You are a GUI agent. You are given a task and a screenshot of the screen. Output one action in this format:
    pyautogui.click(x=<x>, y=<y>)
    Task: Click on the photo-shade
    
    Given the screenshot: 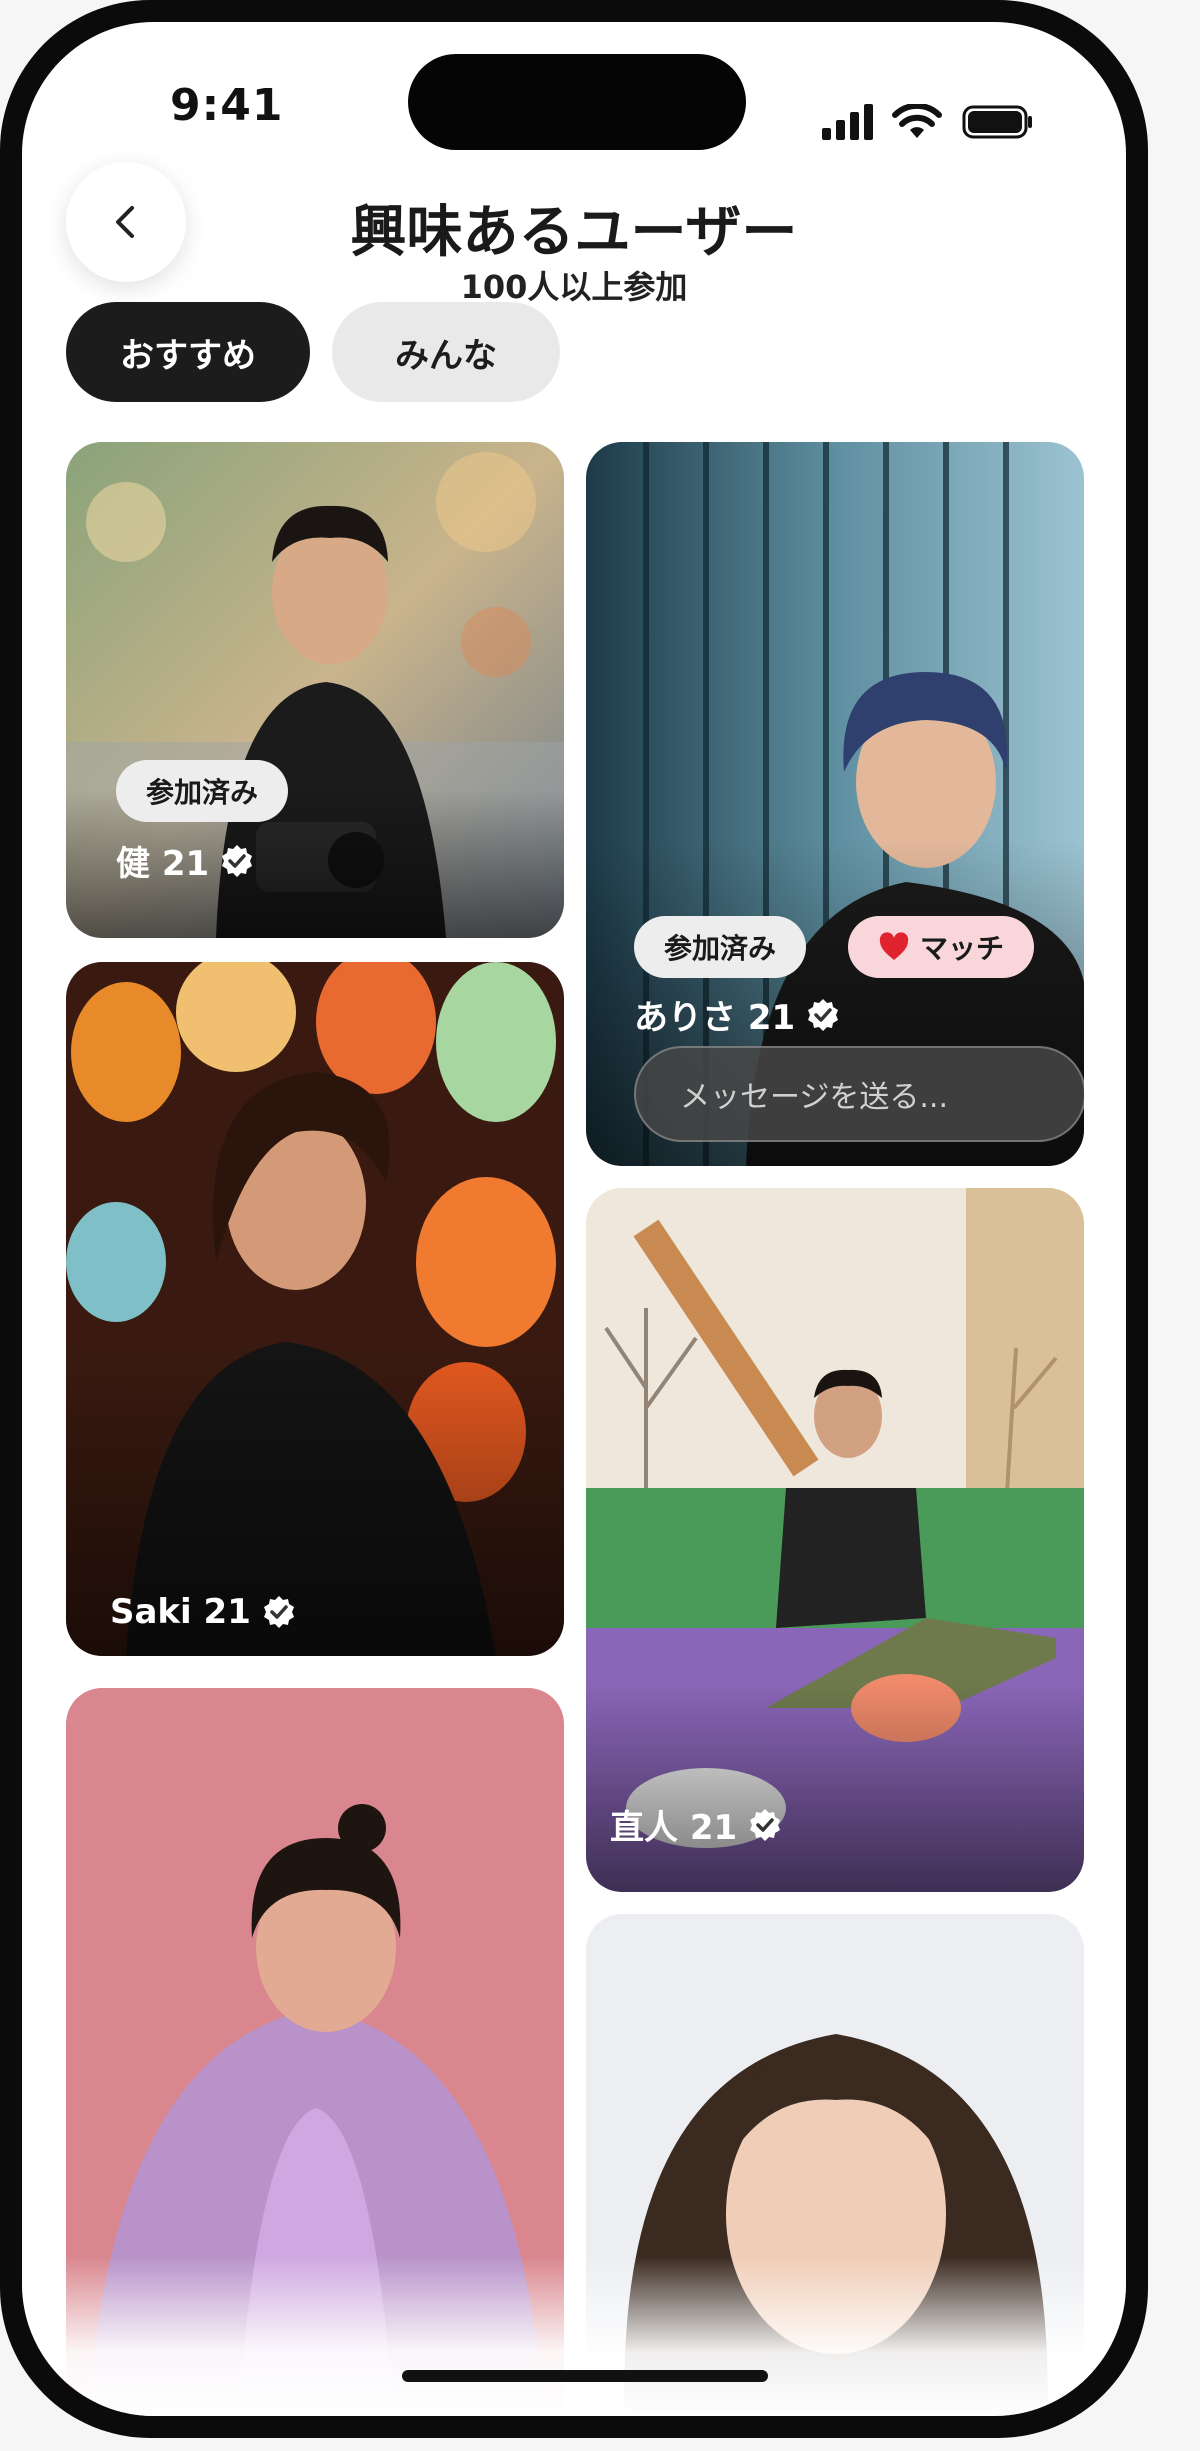 What is the action you would take?
    pyautogui.click(x=835, y=1786)
    